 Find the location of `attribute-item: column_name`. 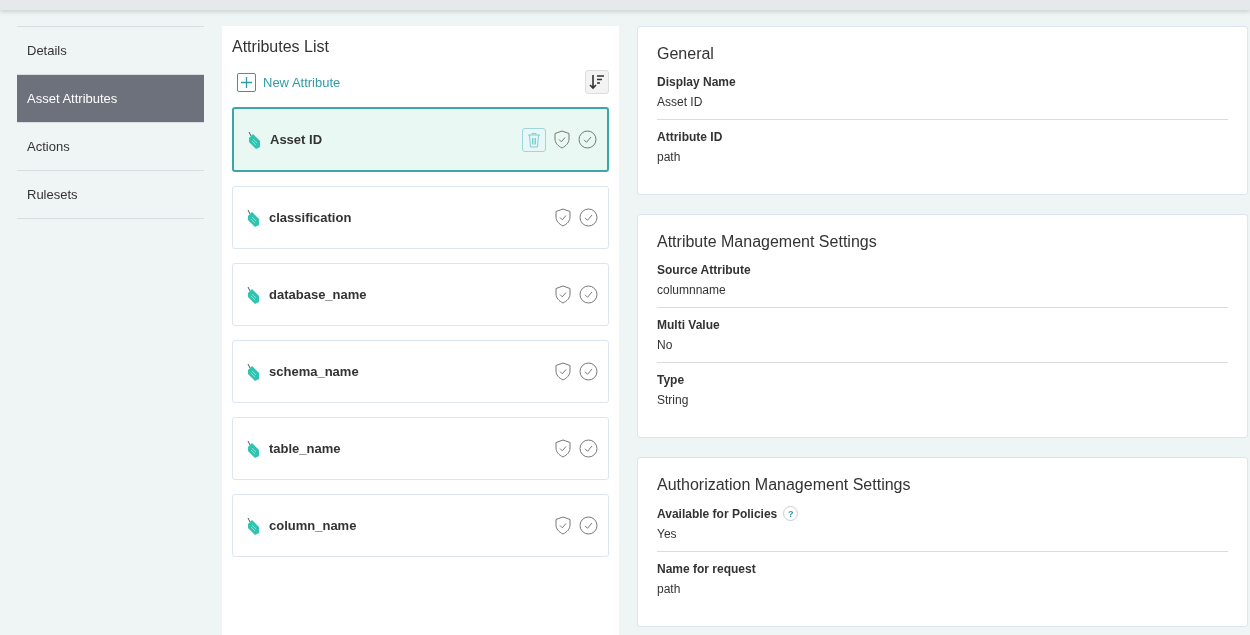

attribute-item: column_name is located at coordinates (420, 525).